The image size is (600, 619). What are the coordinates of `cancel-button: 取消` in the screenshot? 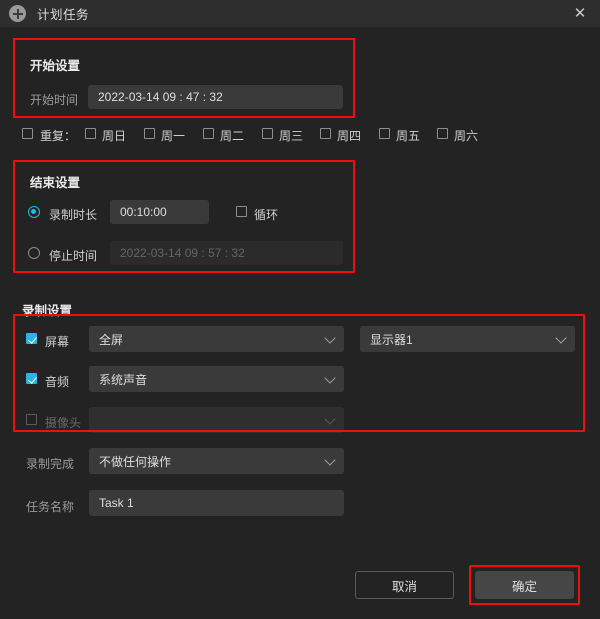 It's located at (404, 585).